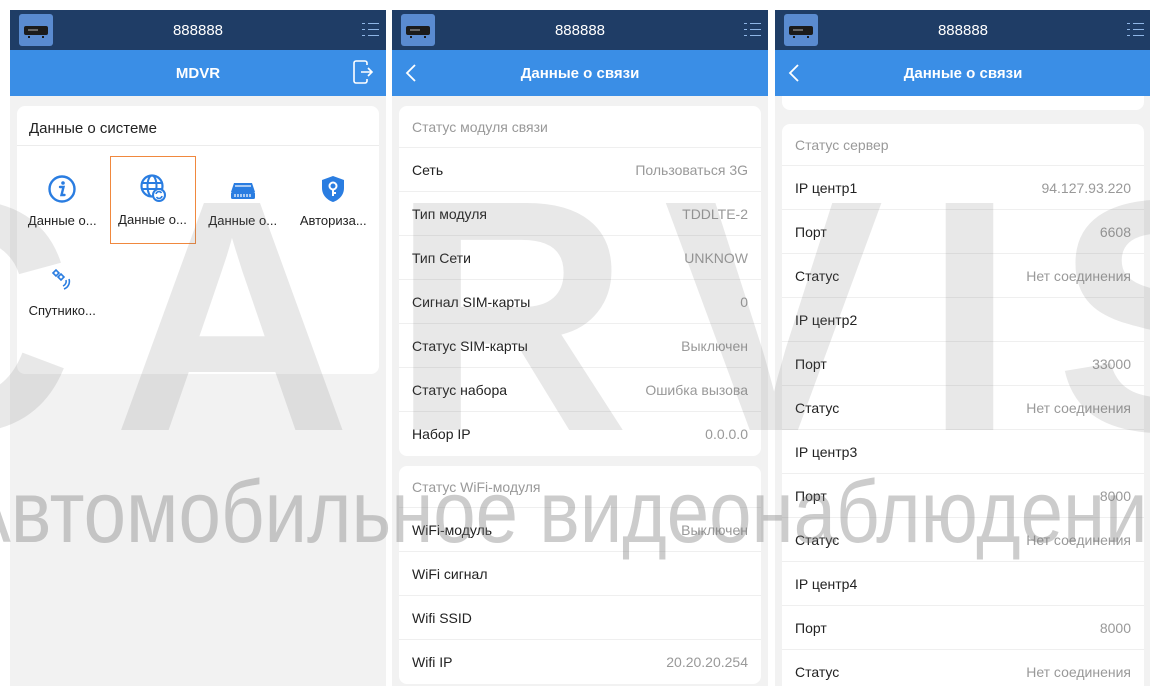 Image resolution: width=1150 pixels, height=686 pixels. Describe the element at coordinates (963, 452) in the screenshot. I see `list-item: IP центр3` at that location.